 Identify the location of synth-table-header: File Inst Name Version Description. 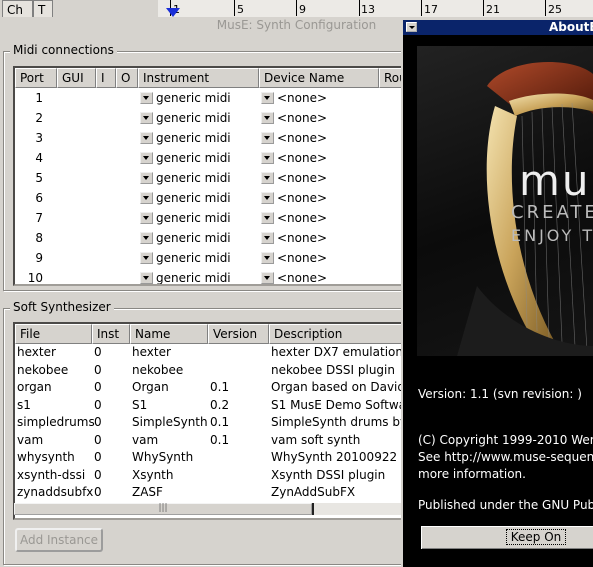
(211, 334).